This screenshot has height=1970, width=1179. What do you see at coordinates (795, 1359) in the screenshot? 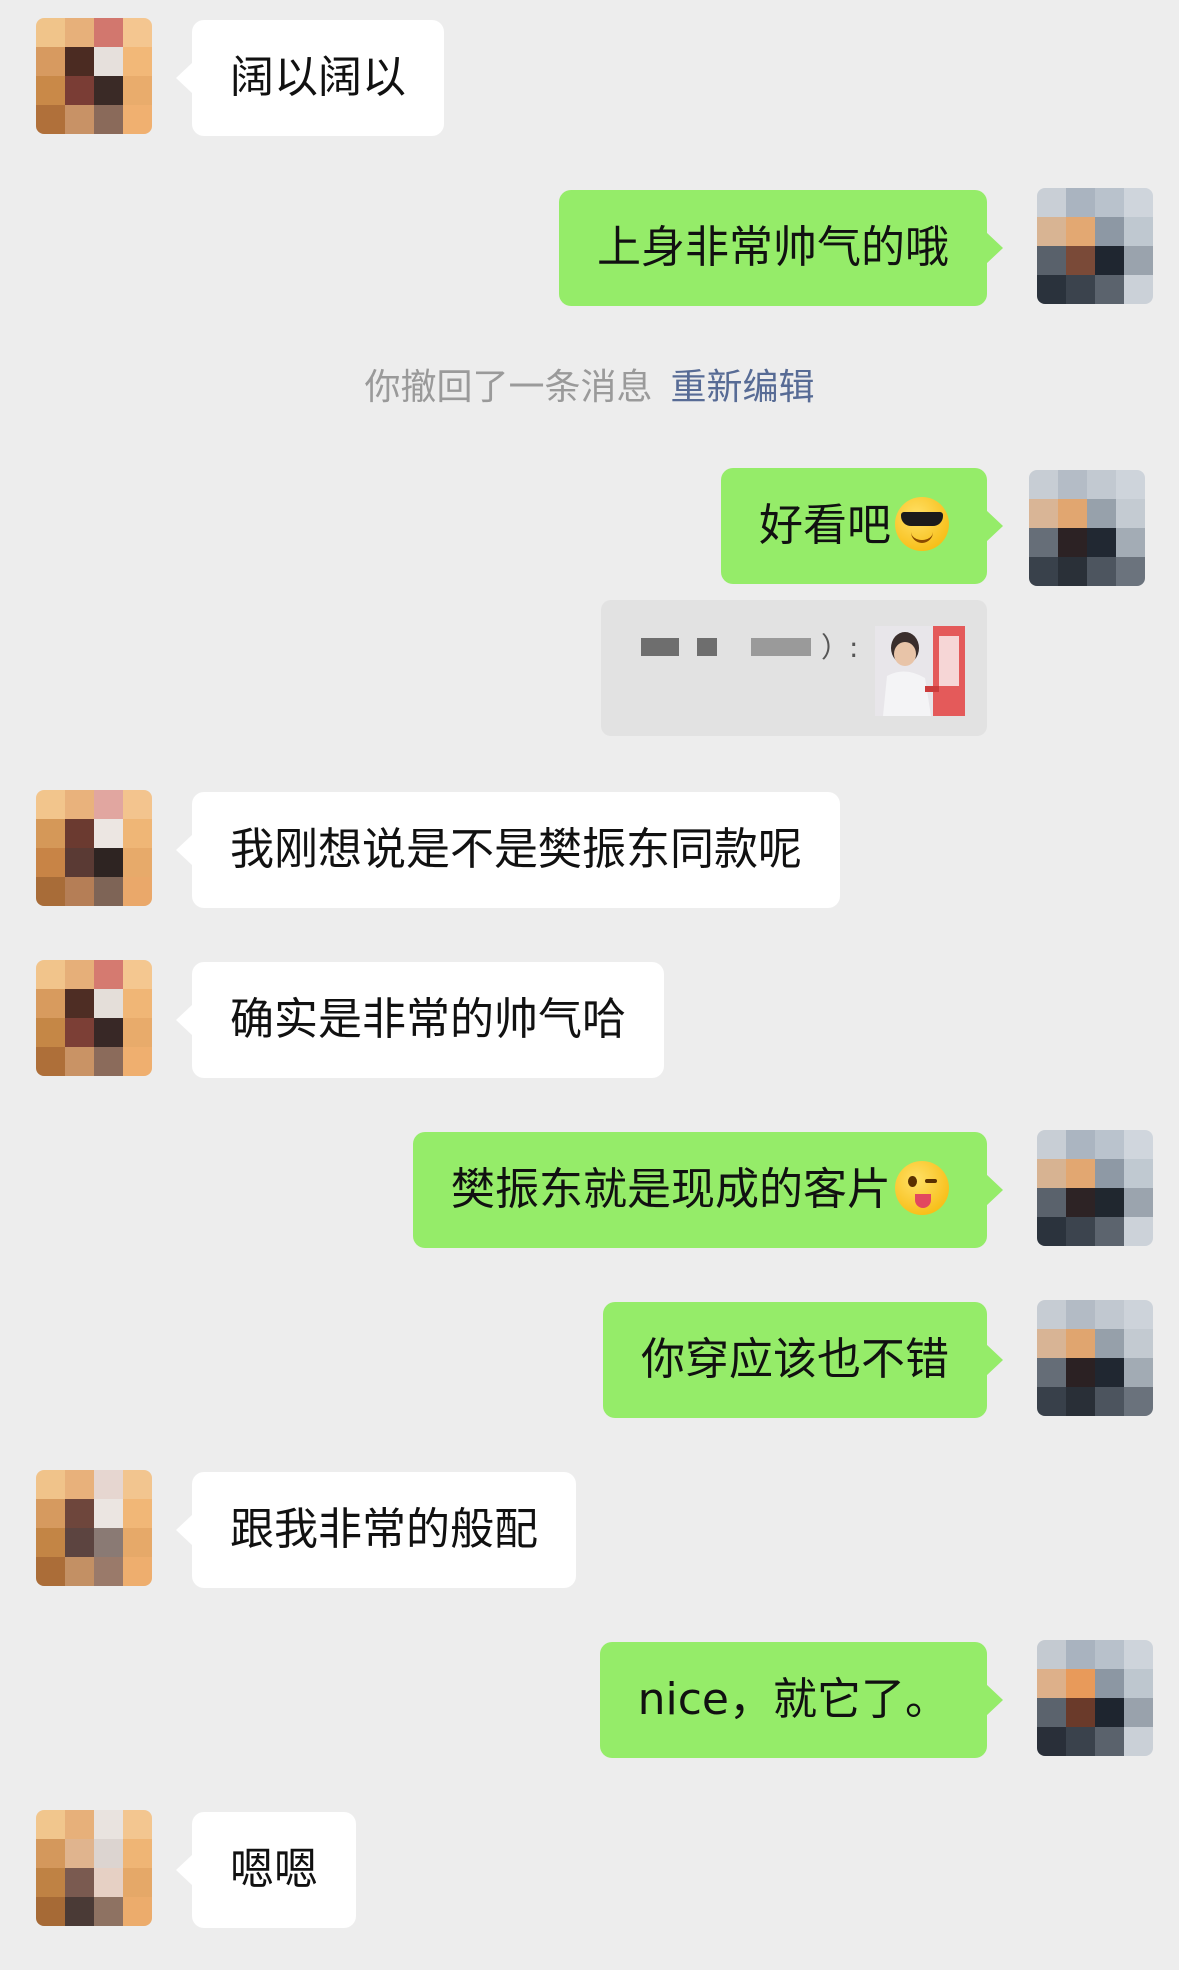
I see `message-text: 你穿应该也不错` at bounding box center [795, 1359].